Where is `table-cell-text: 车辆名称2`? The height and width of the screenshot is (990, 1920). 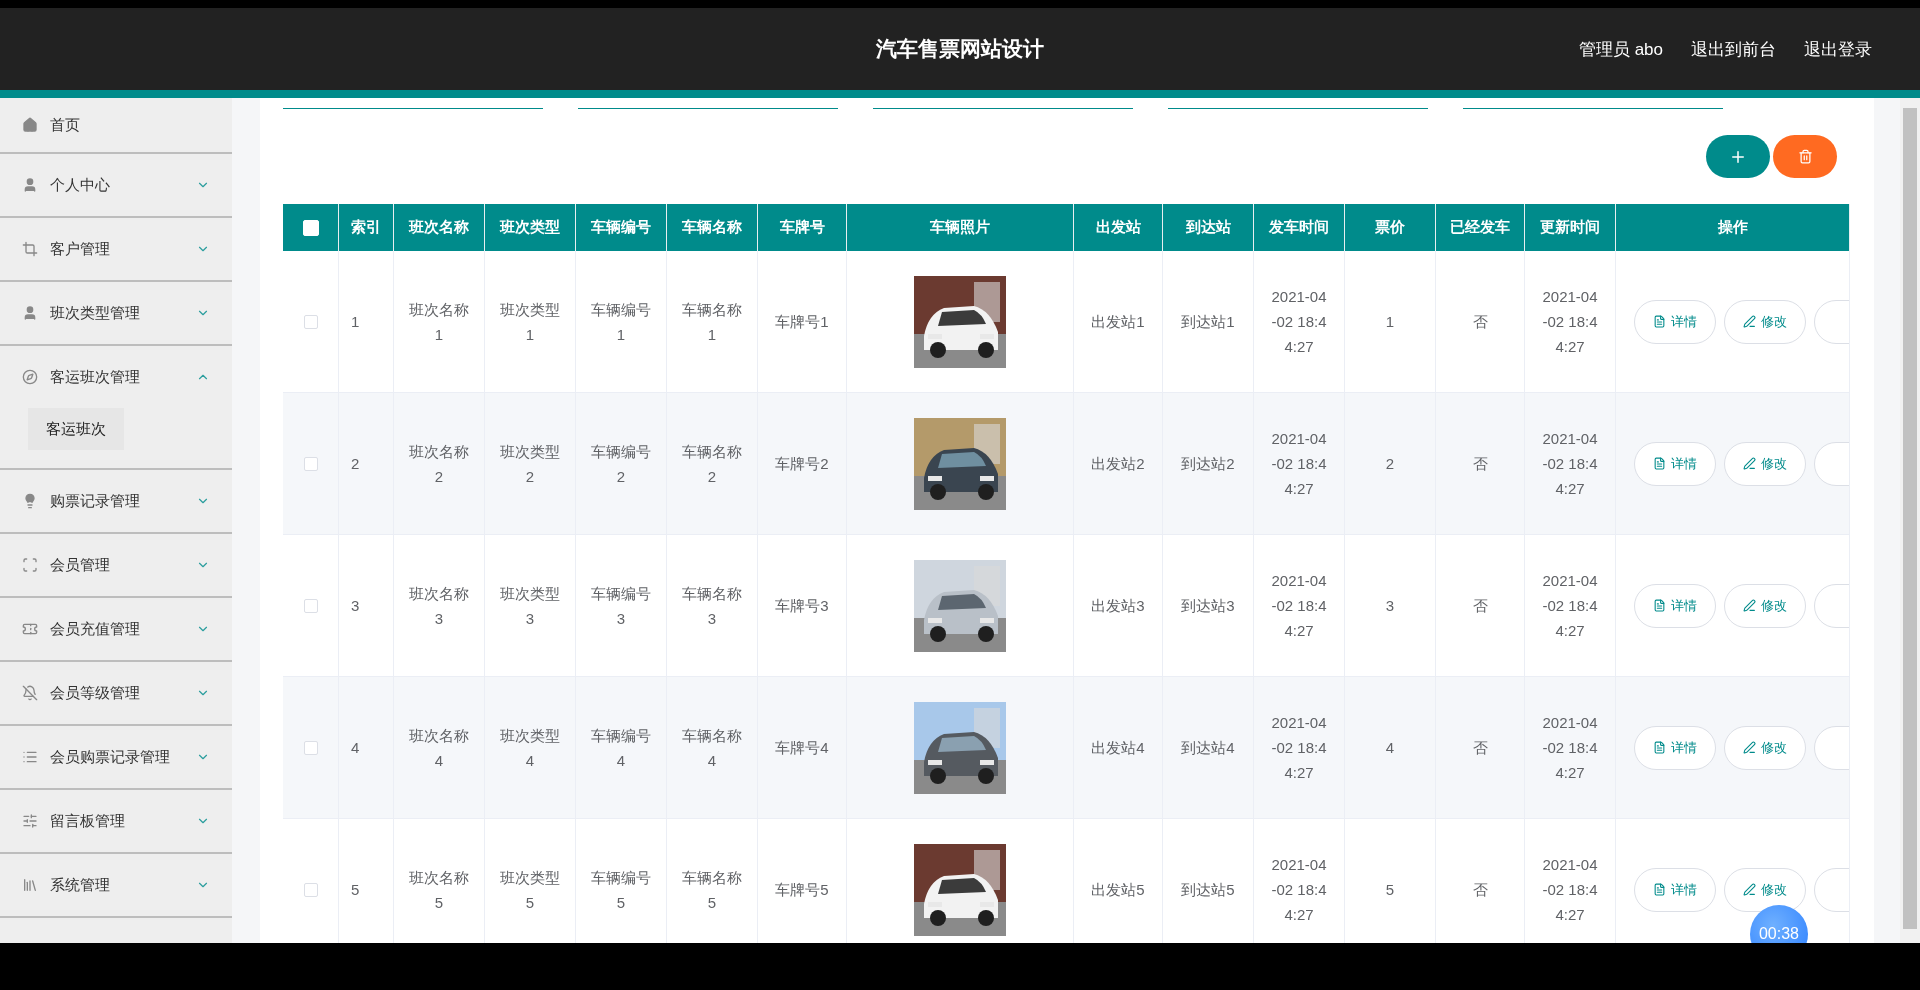
table-cell-text: 车辆名称2 is located at coordinates (712, 464).